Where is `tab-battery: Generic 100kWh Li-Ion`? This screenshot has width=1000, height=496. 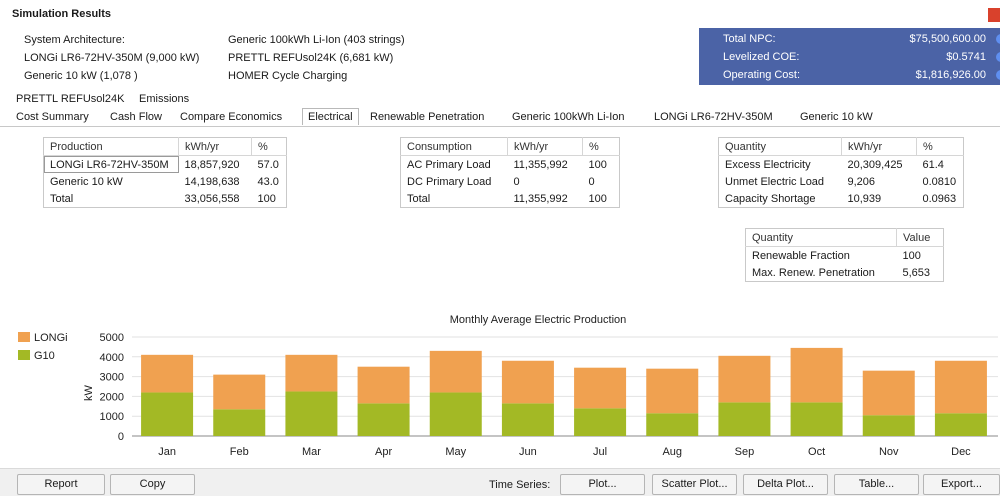 tab-battery: Generic 100kWh Li-Ion is located at coordinates (568, 117).